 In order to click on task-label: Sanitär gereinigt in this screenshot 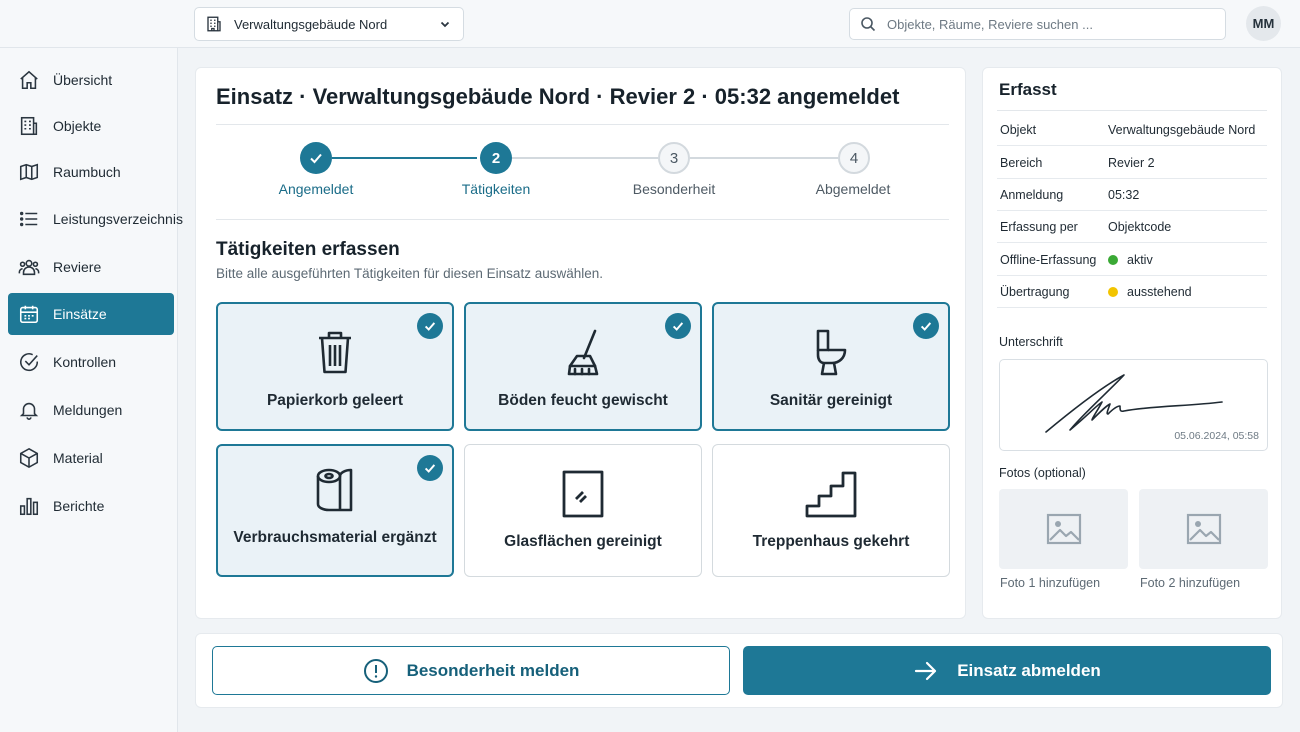, I will do `click(831, 400)`.